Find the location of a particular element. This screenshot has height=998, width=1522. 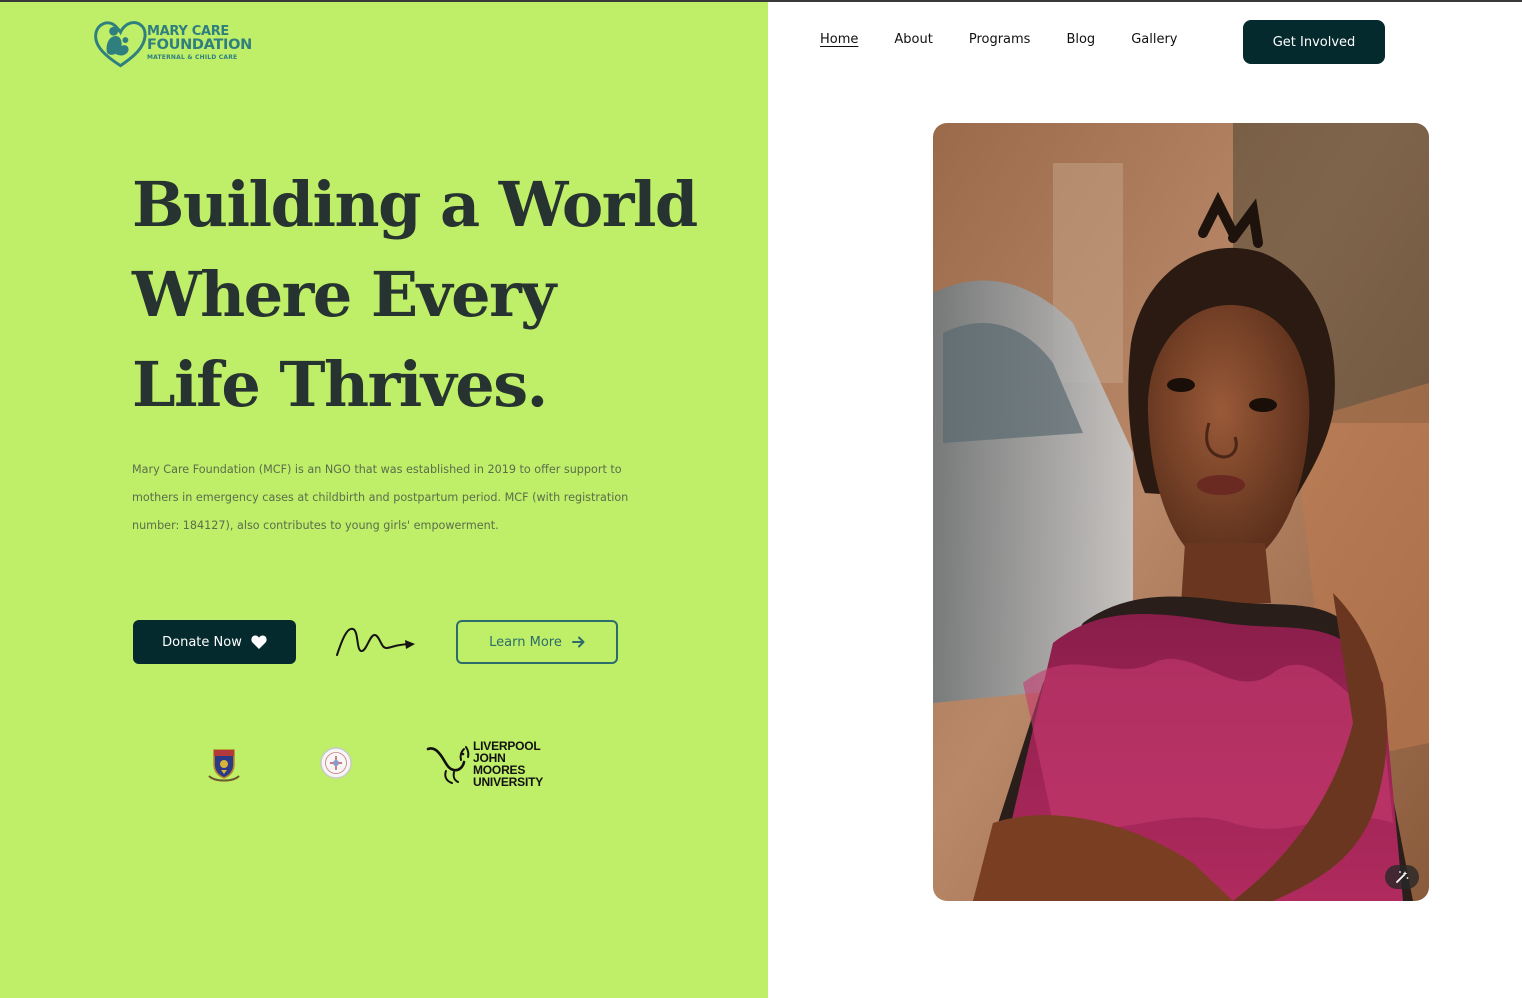

nav-item-gallery: Gallery is located at coordinates (1154, 39).